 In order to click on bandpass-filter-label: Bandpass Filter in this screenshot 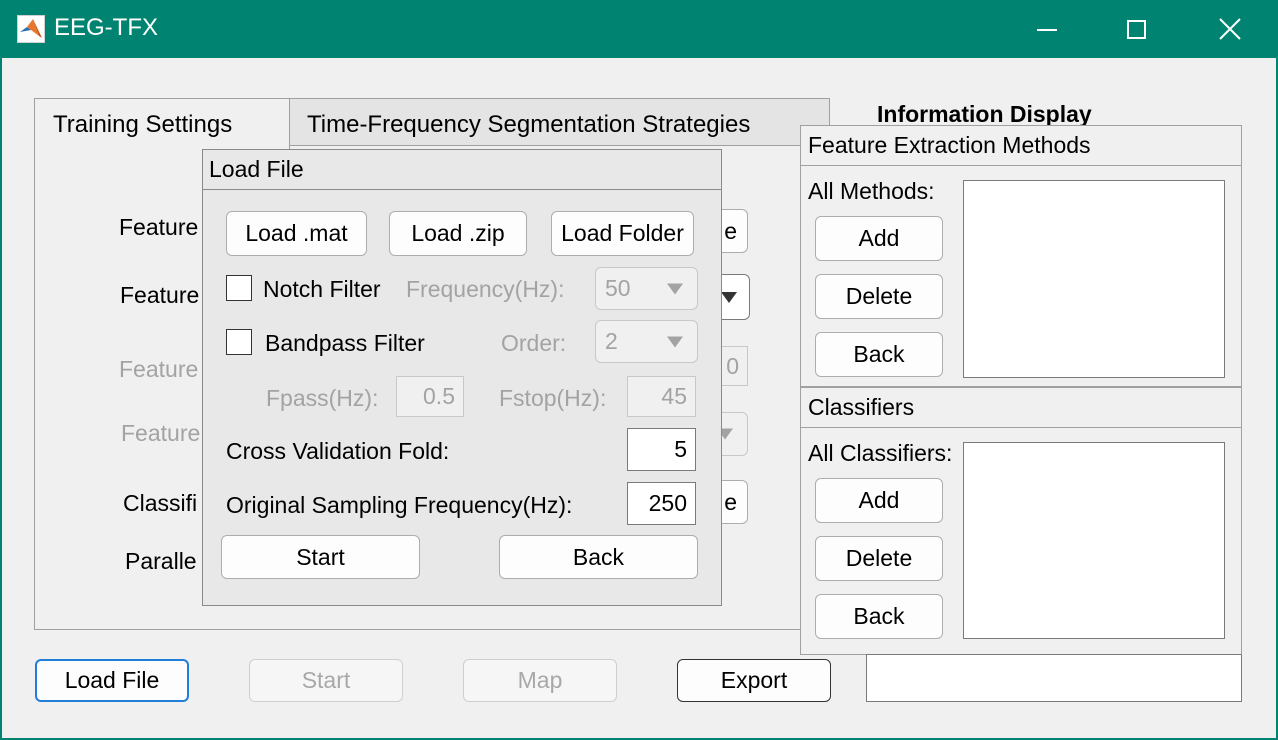, I will do `click(345, 343)`.